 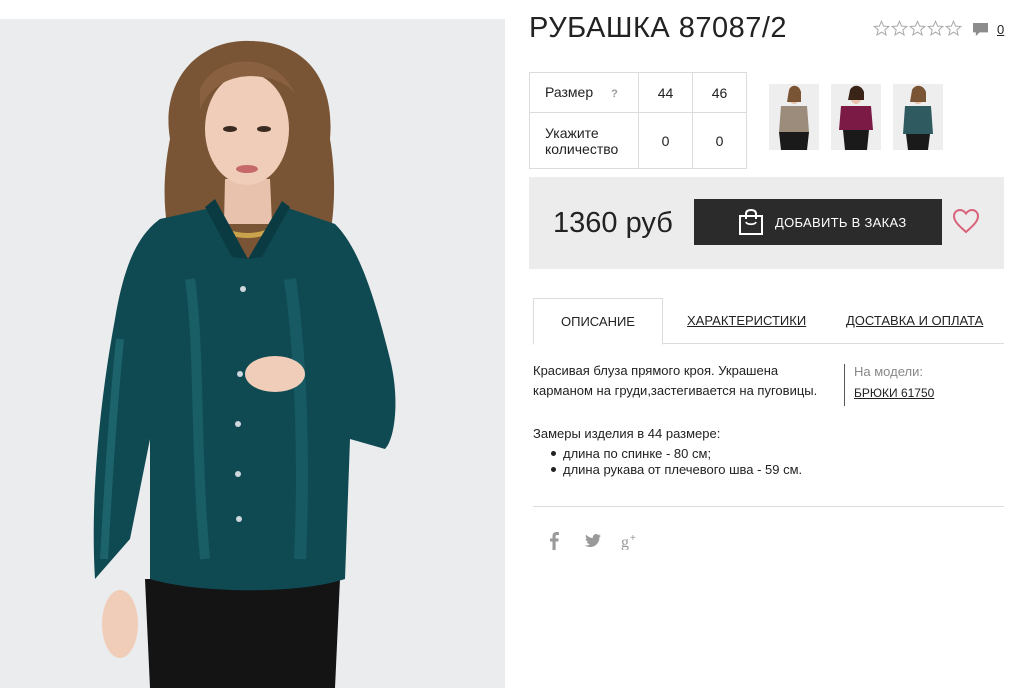 What do you see at coordinates (613, 223) in the screenshot?
I see `product-price: 1360 руб` at bounding box center [613, 223].